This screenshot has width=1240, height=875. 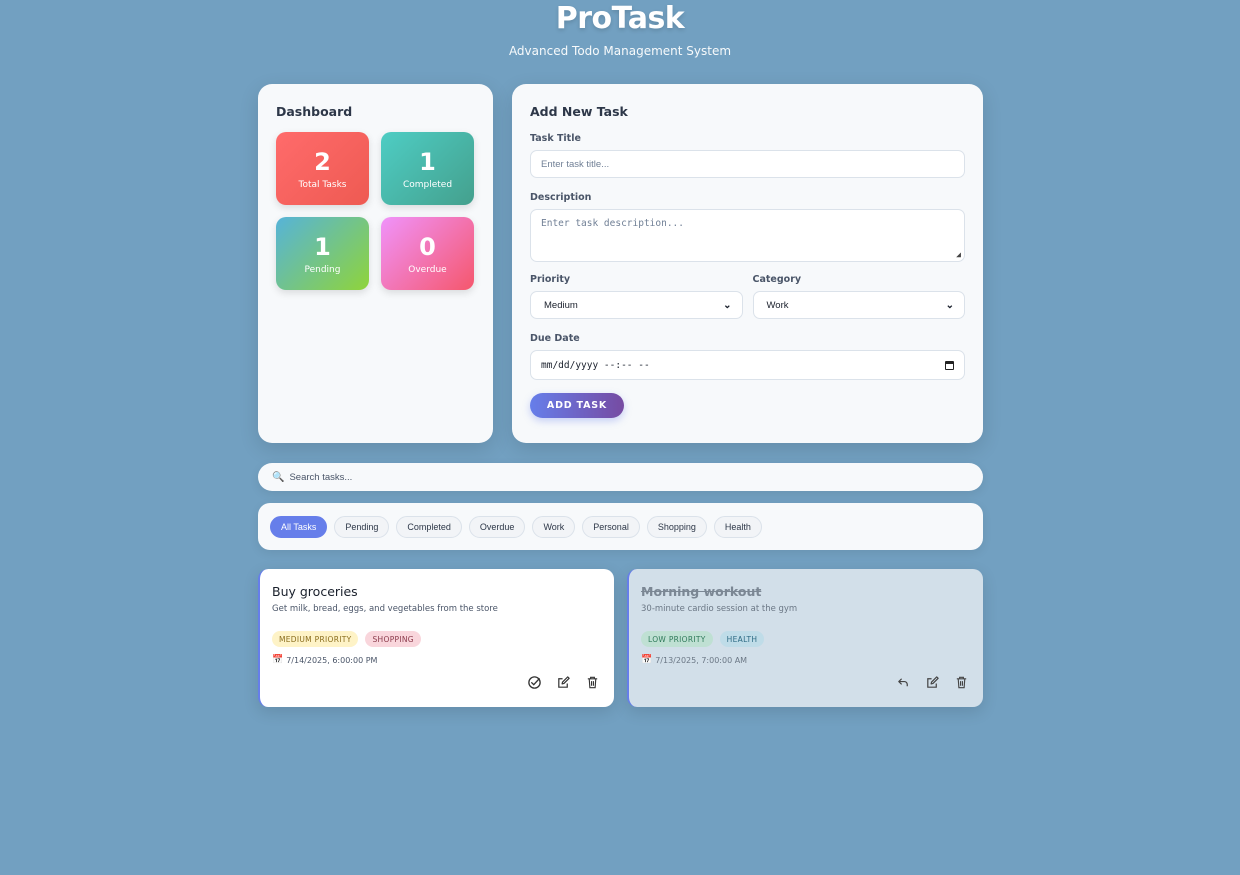 I want to click on category-tag: HEALTH, so click(x=742, y=639).